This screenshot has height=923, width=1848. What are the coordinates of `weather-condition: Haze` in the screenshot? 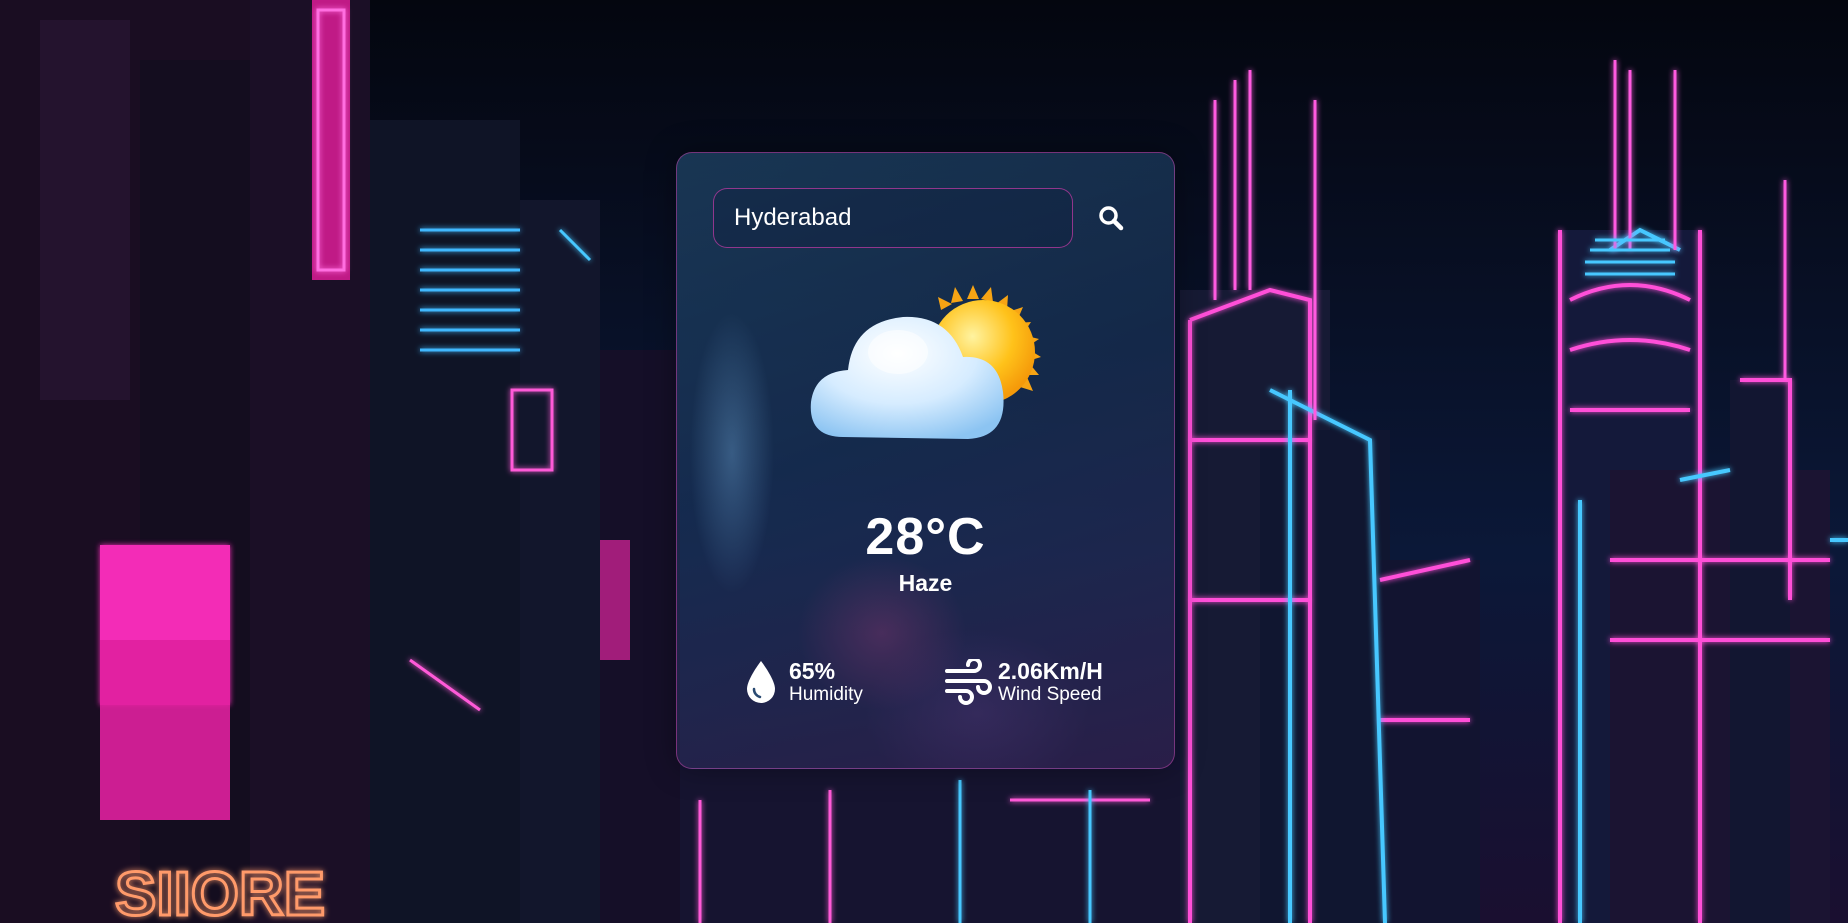 It's located at (925, 583).